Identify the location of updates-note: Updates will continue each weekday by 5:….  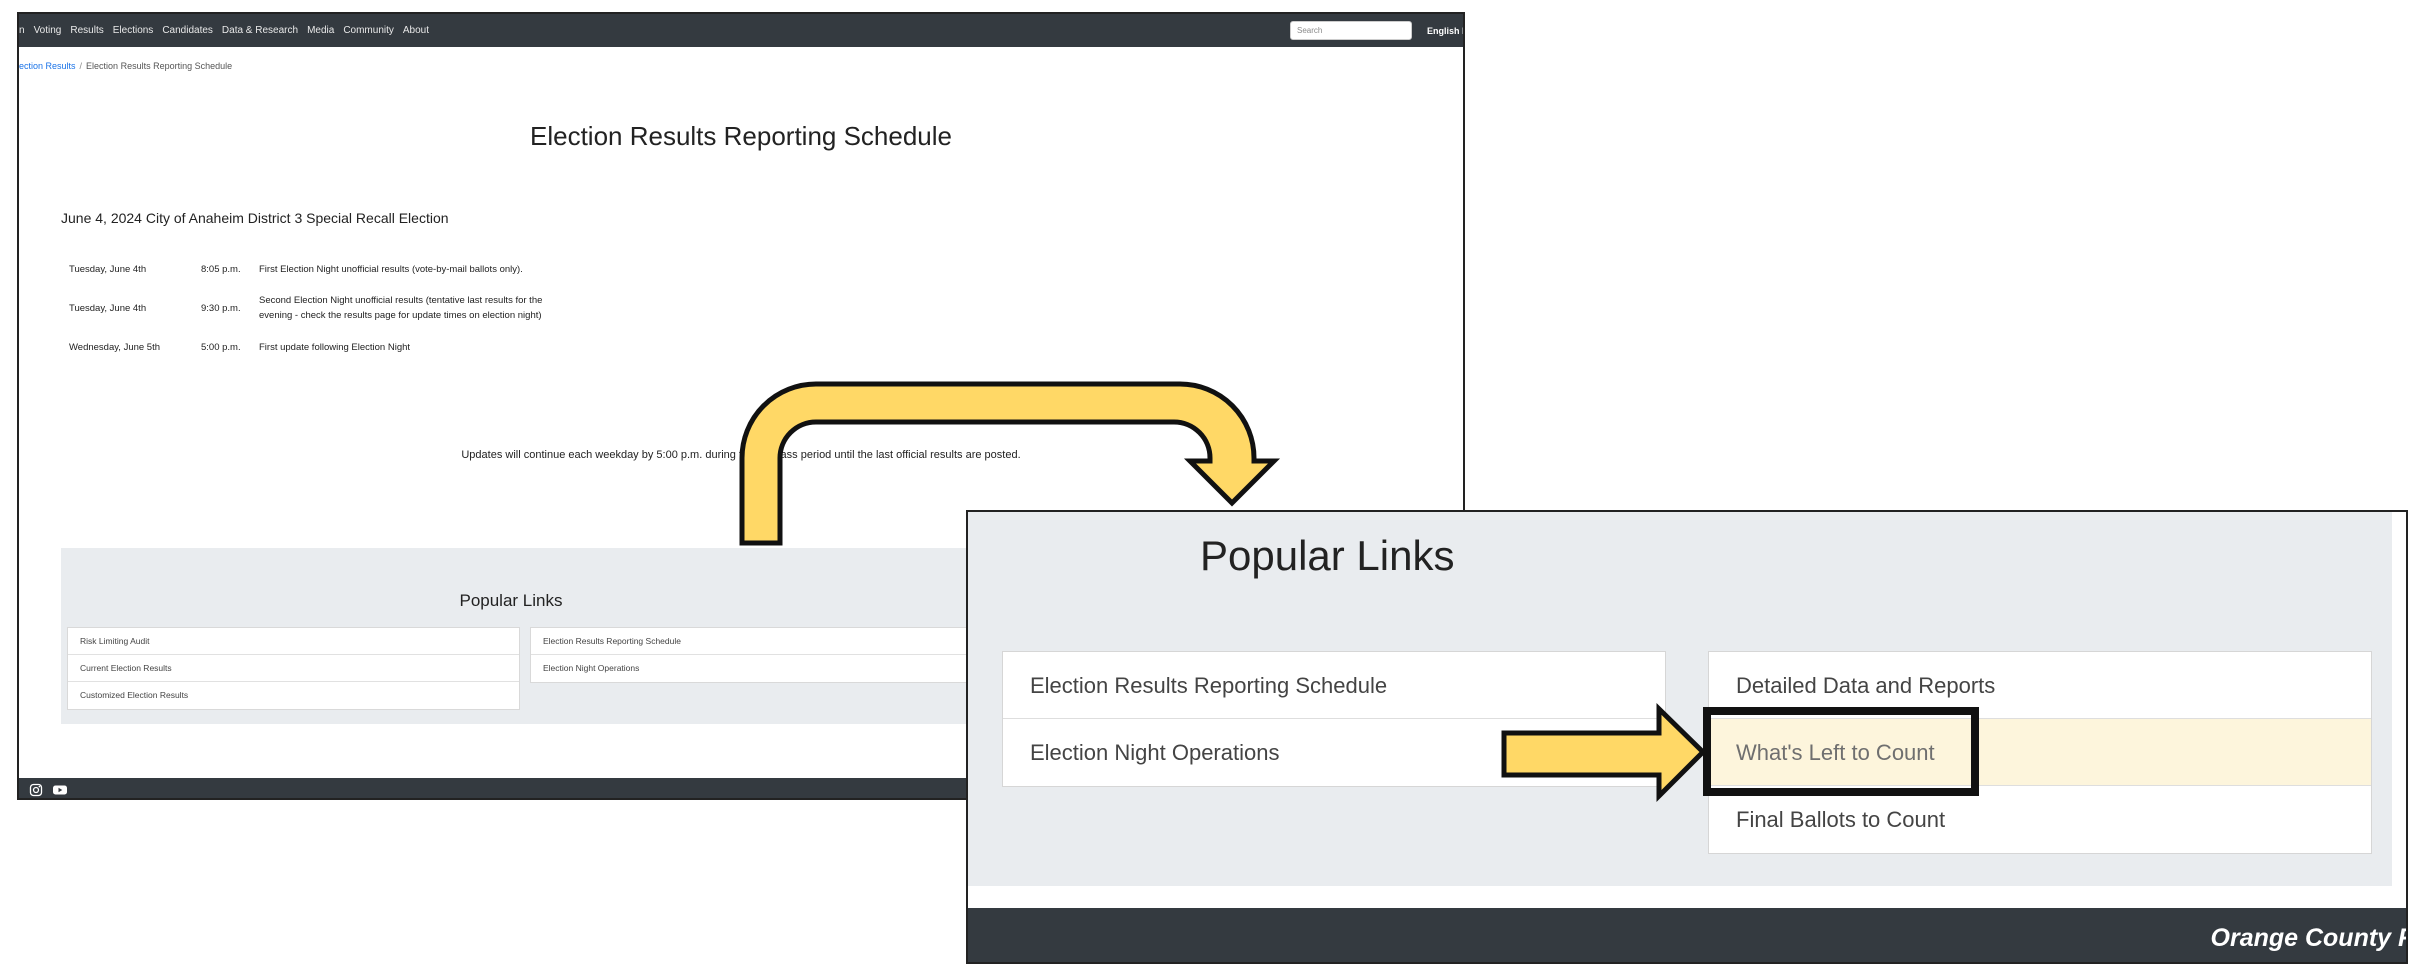
(741, 455).